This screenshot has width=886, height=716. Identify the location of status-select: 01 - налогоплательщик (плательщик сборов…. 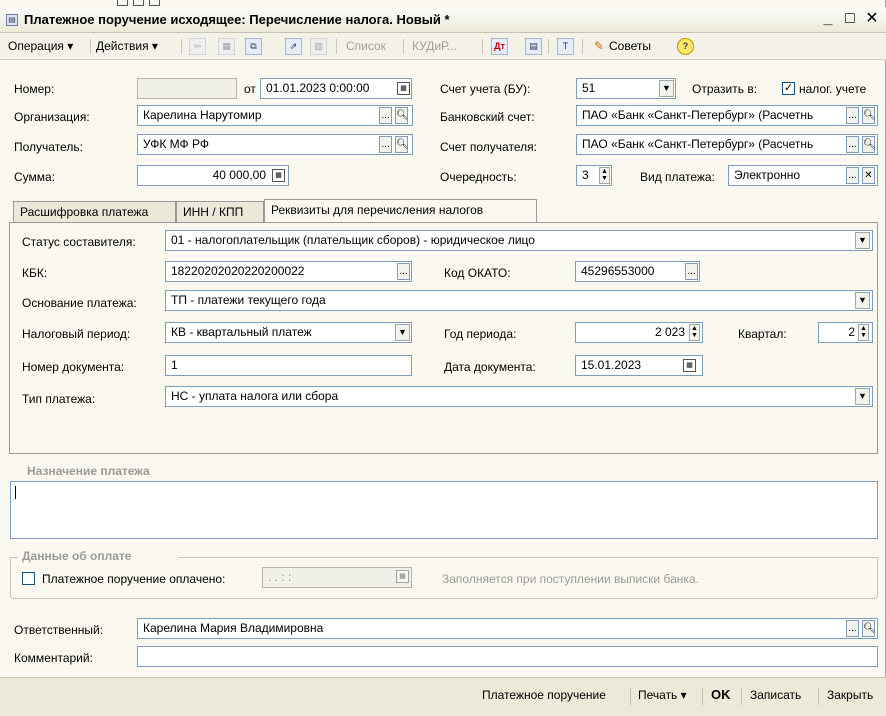
(519, 240).